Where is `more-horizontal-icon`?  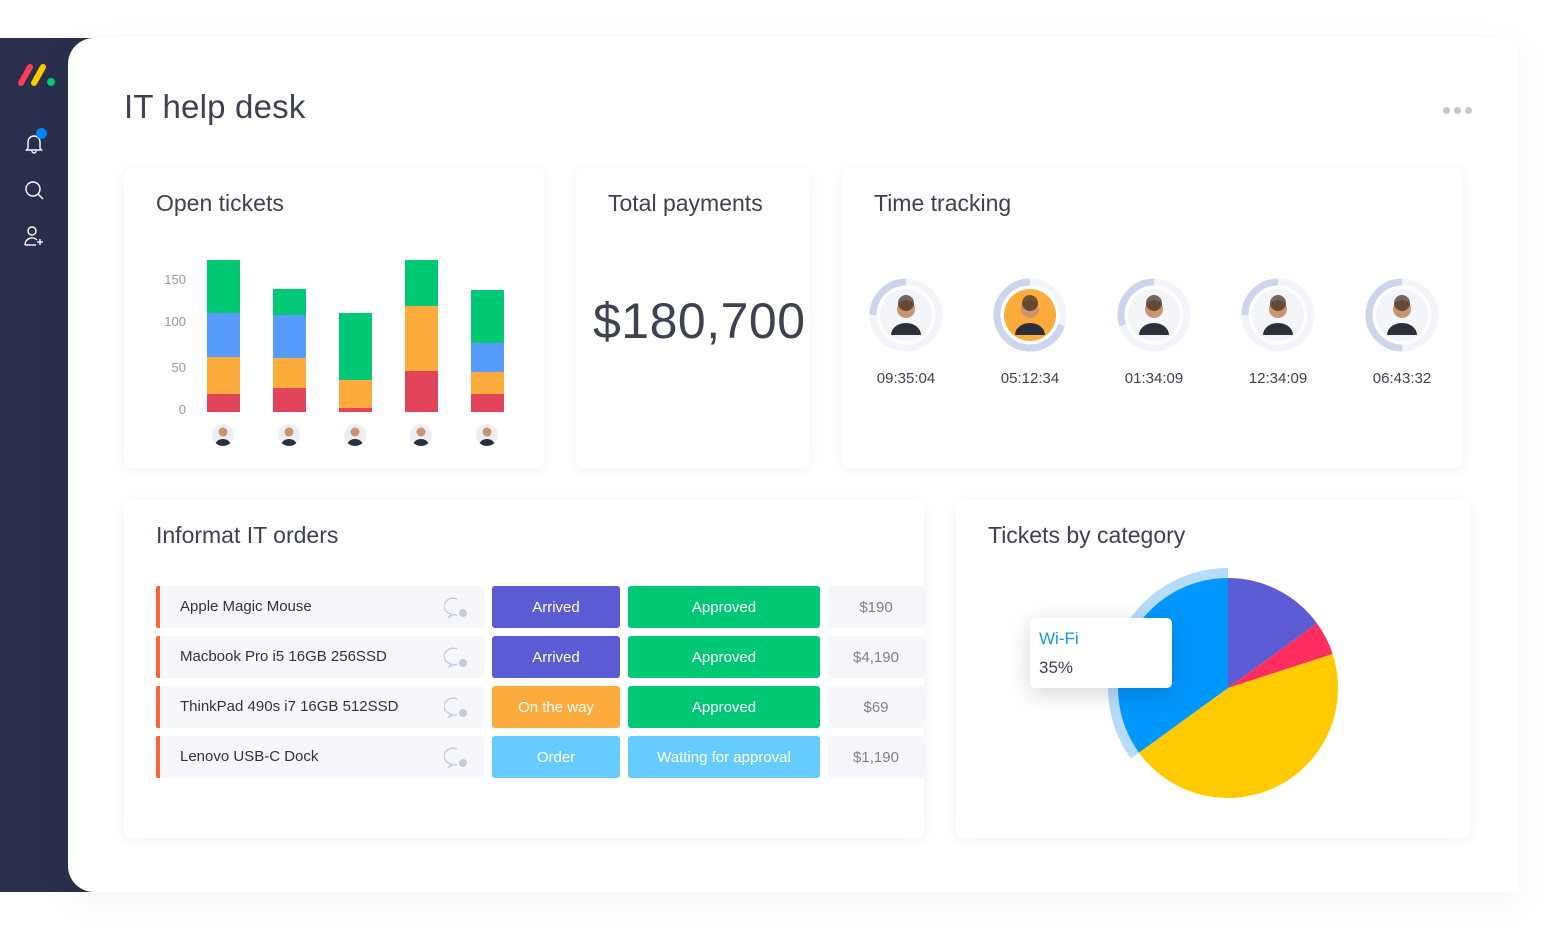 more-horizontal-icon is located at coordinates (1446, 110).